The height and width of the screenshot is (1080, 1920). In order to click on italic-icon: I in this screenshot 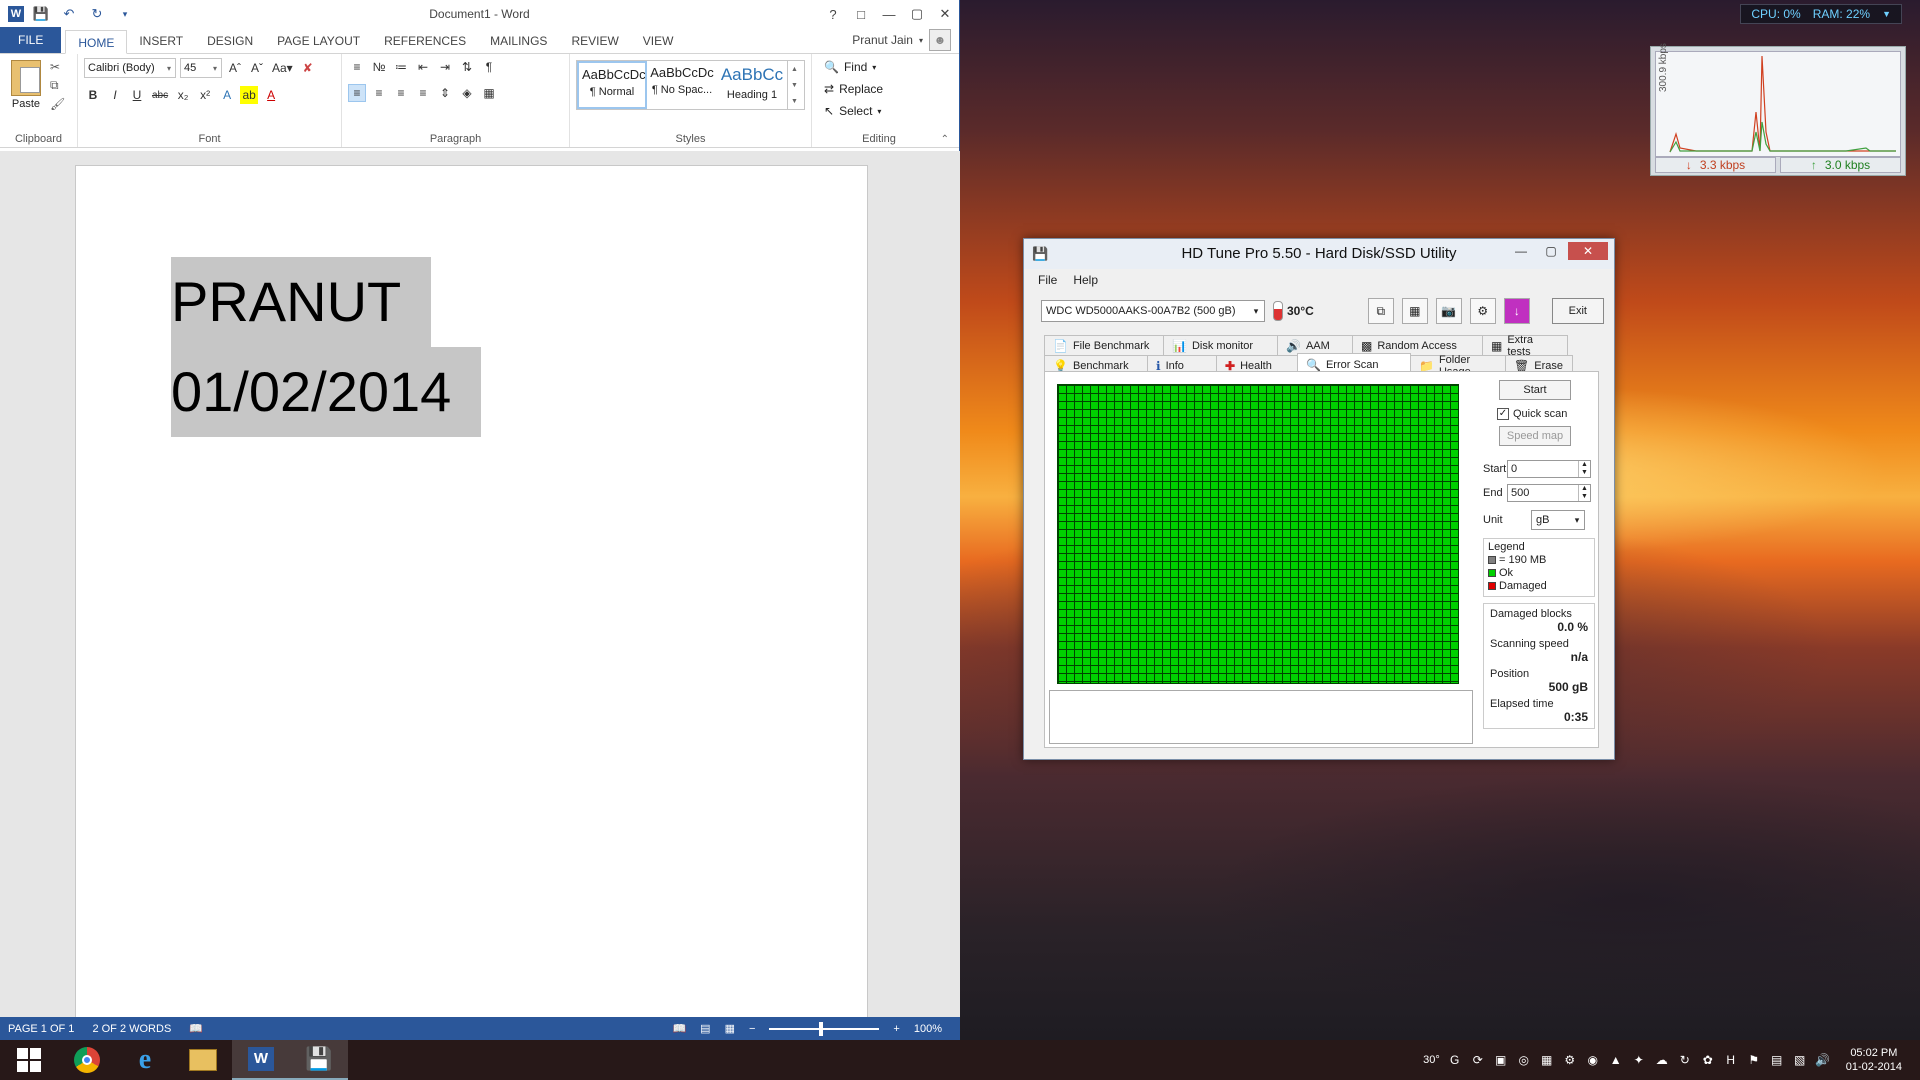, I will do `click(115, 95)`.